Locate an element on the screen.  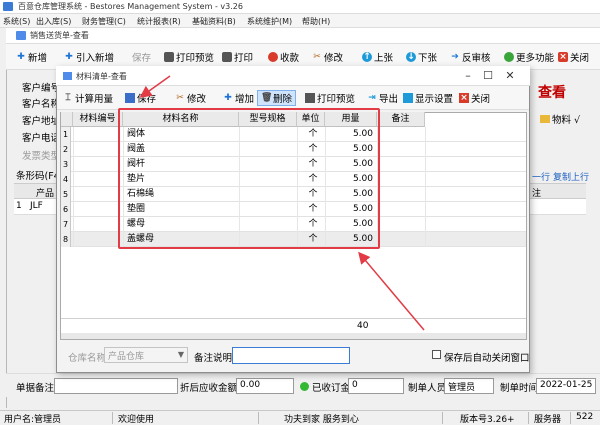
arrow-to-table is located at coordinates (391, 291).